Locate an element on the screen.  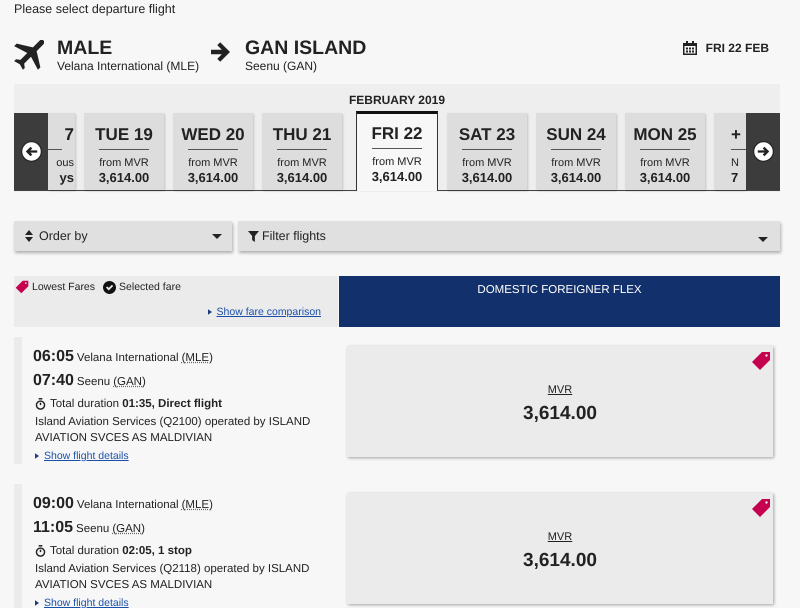
arrival-time: 07:40 is located at coordinates (53, 380).